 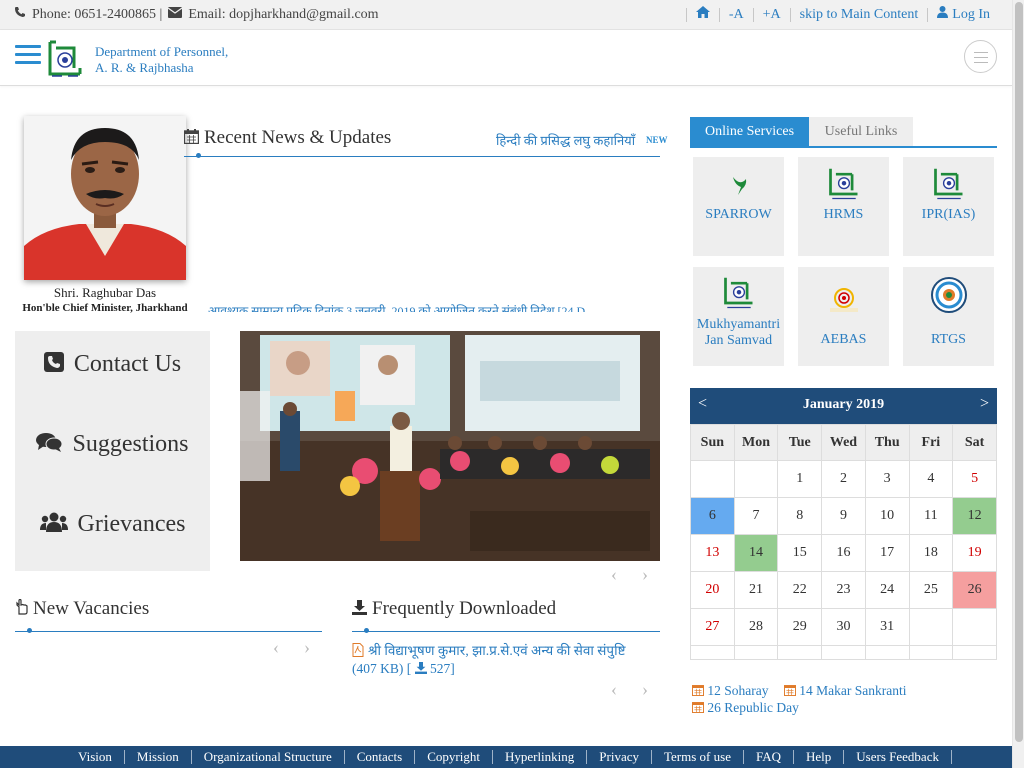 I want to click on footer-link-terms-of-use: Terms of use, so click(x=698, y=757).